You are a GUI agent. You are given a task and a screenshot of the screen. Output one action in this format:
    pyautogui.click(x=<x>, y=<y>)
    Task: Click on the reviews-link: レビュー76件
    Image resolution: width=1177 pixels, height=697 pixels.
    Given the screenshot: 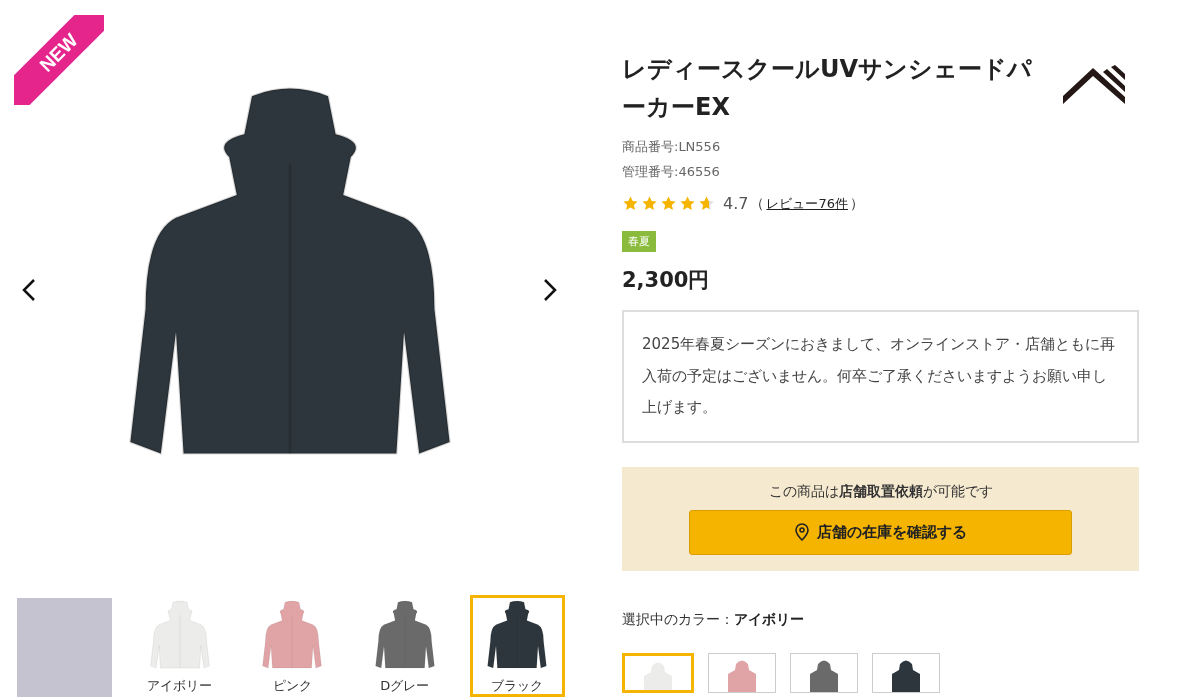 What is the action you would take?
    pyautogui.click(x=807, y=203)
    